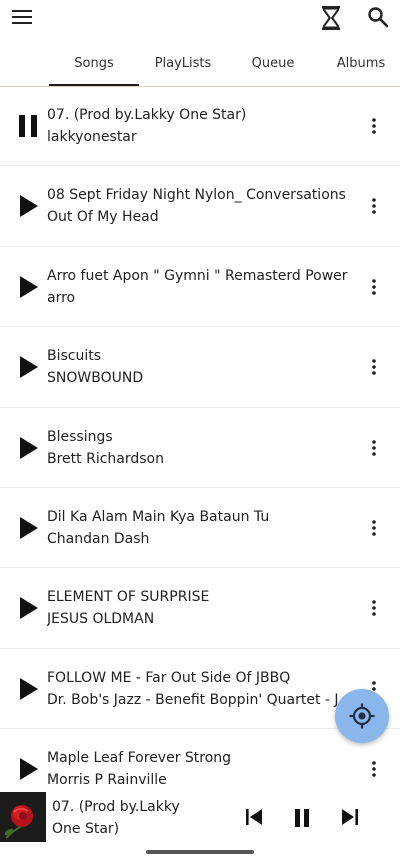  What do you see at coordinates (92, 137) in the screenshot?
I see `song-artist: lakkyonestar` at bounding box center [92, 137].